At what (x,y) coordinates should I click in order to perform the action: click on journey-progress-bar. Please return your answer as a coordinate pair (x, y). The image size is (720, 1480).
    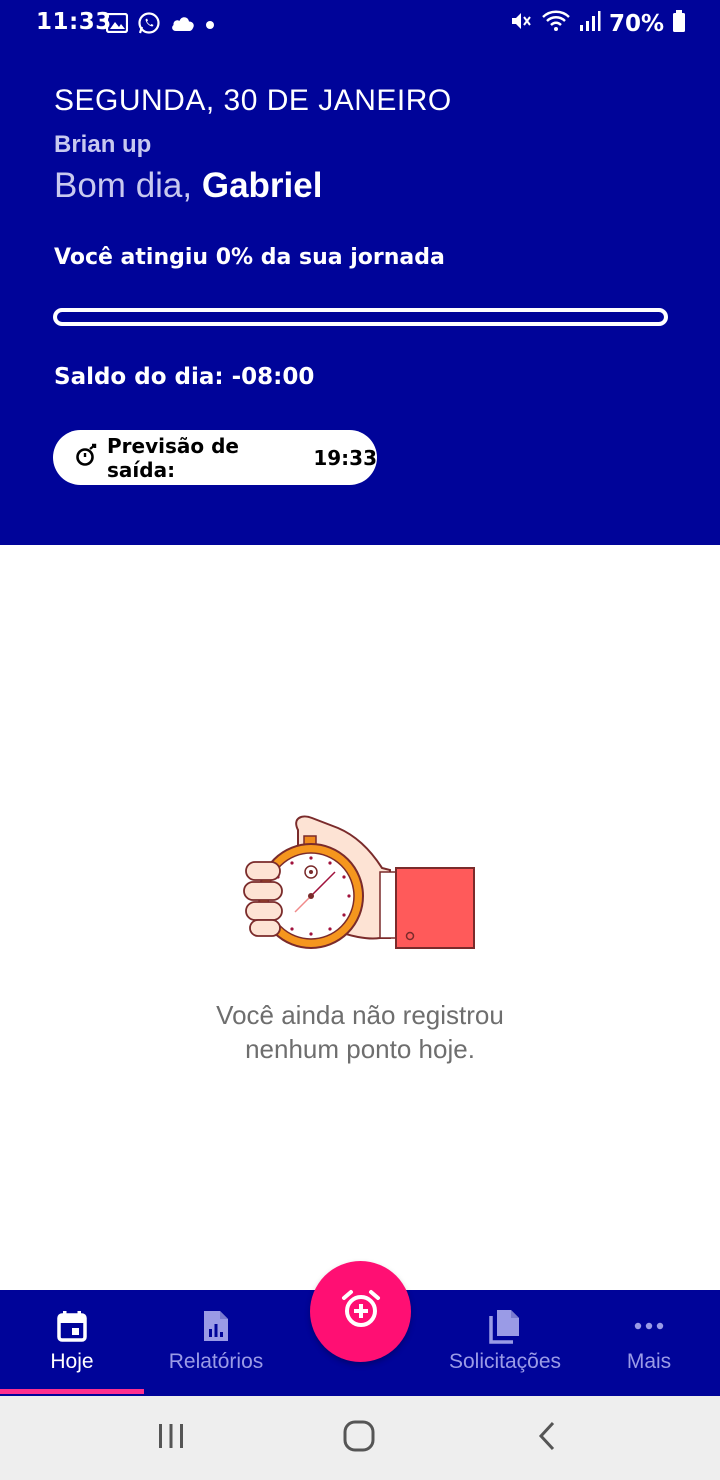
    Looking at the image, I should click on (360, 317).